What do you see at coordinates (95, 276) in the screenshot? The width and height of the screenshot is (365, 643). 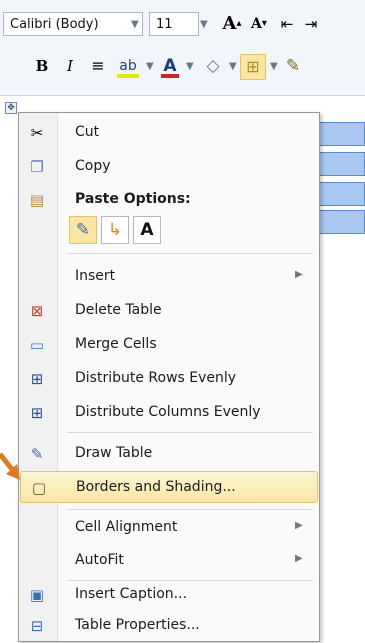 I see `menu-item-label: Insert` at bounding box center [95, 276].